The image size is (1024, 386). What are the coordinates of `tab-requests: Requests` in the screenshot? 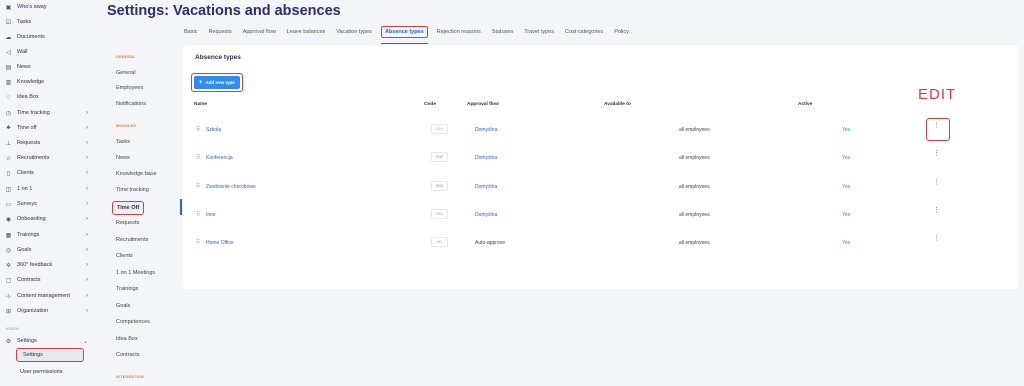 It's located at (219, 32).